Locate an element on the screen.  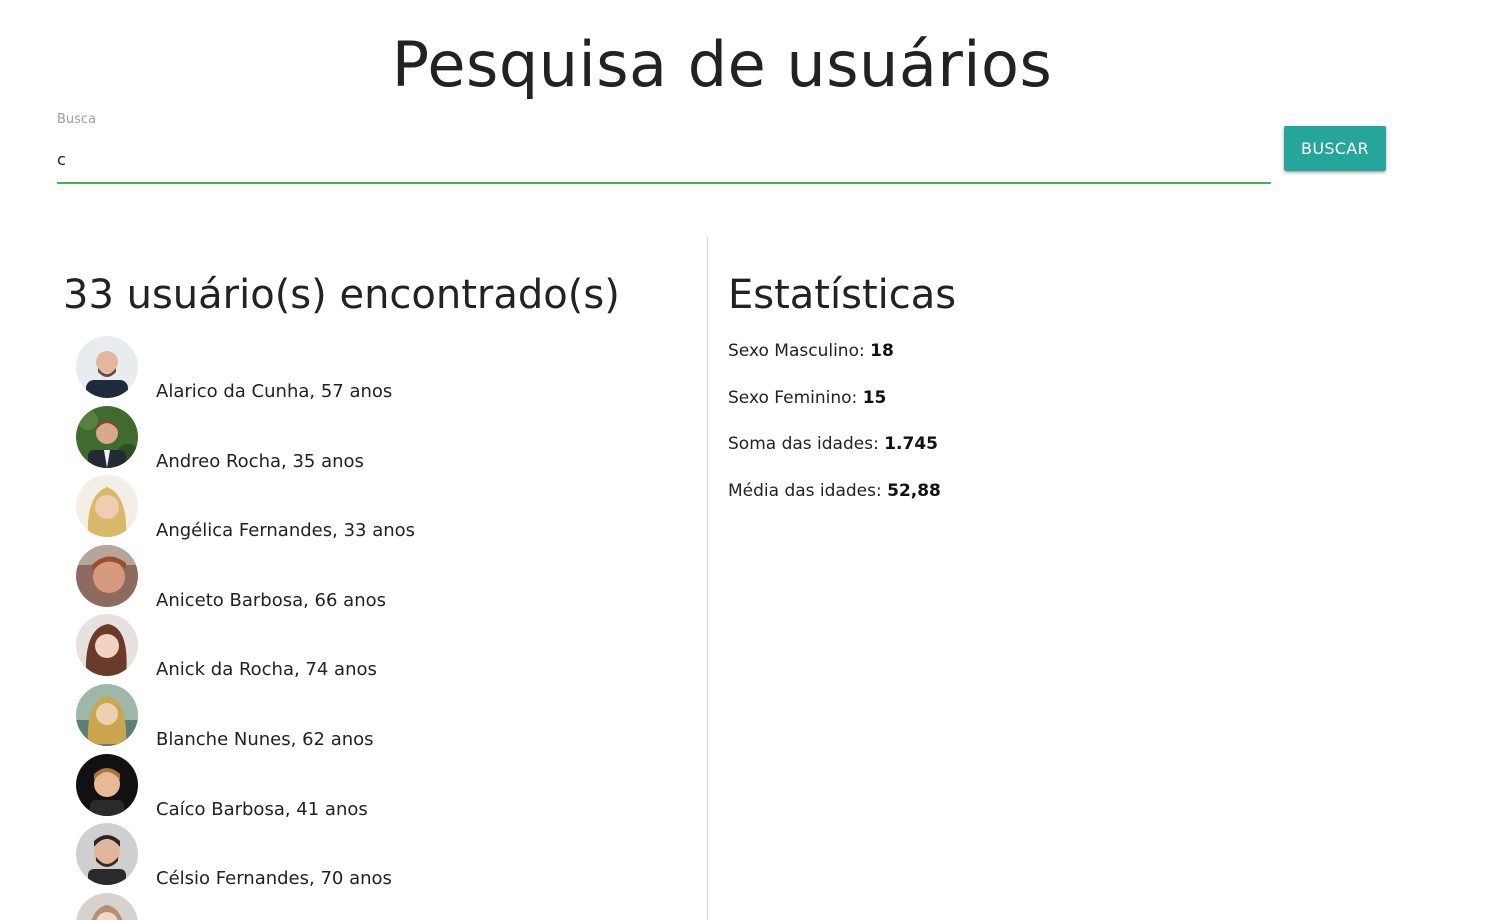
stat-value: 15 is located at coordinates (874, 398).